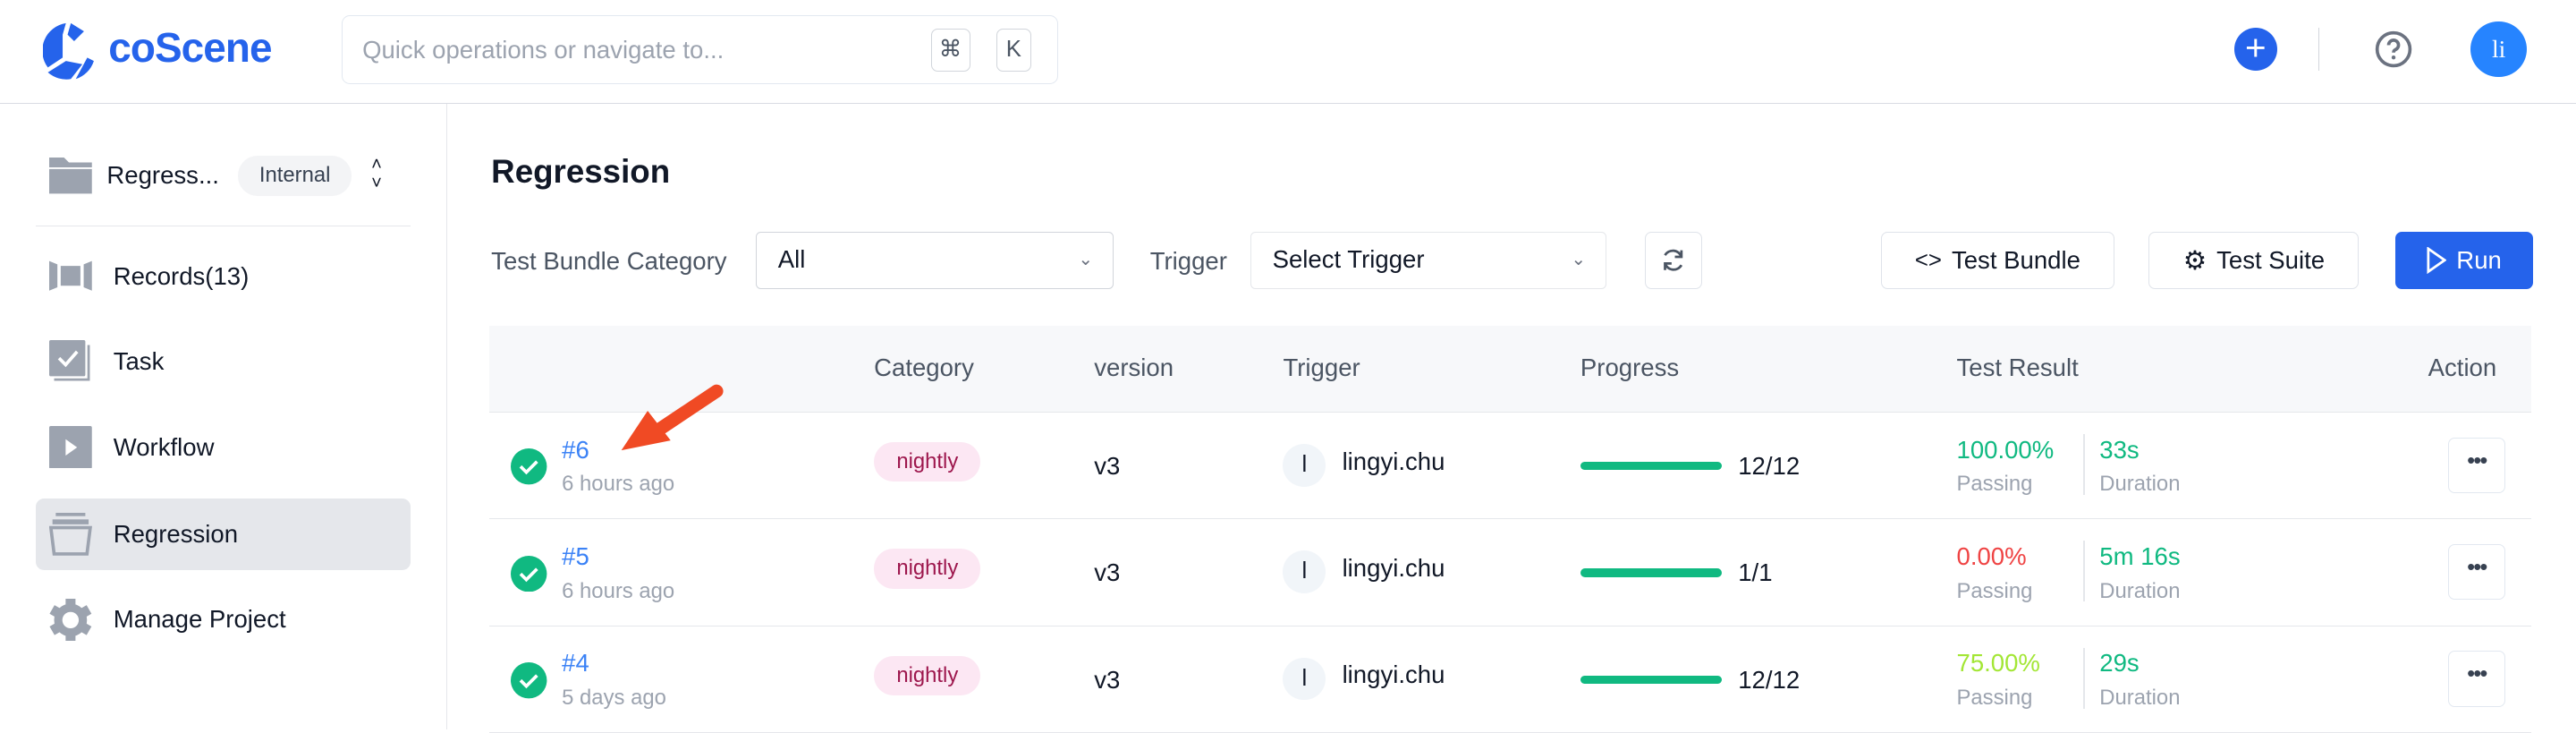 Image resolution: width=2576 pixels, height=733 pixels. I want to click on pass-rate: 75.00%, so click(1998, 663).